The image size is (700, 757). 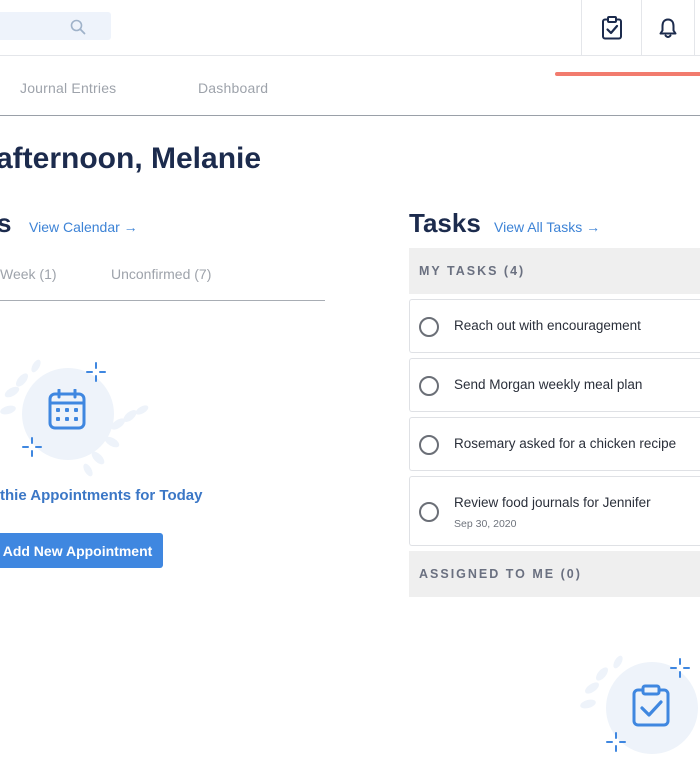 What do you see at coordinates (500, 574) in the screenshot?
I see `assigned-to-me-label: ASSIGNED TO ME (0)` at bounding box center [500, 574].